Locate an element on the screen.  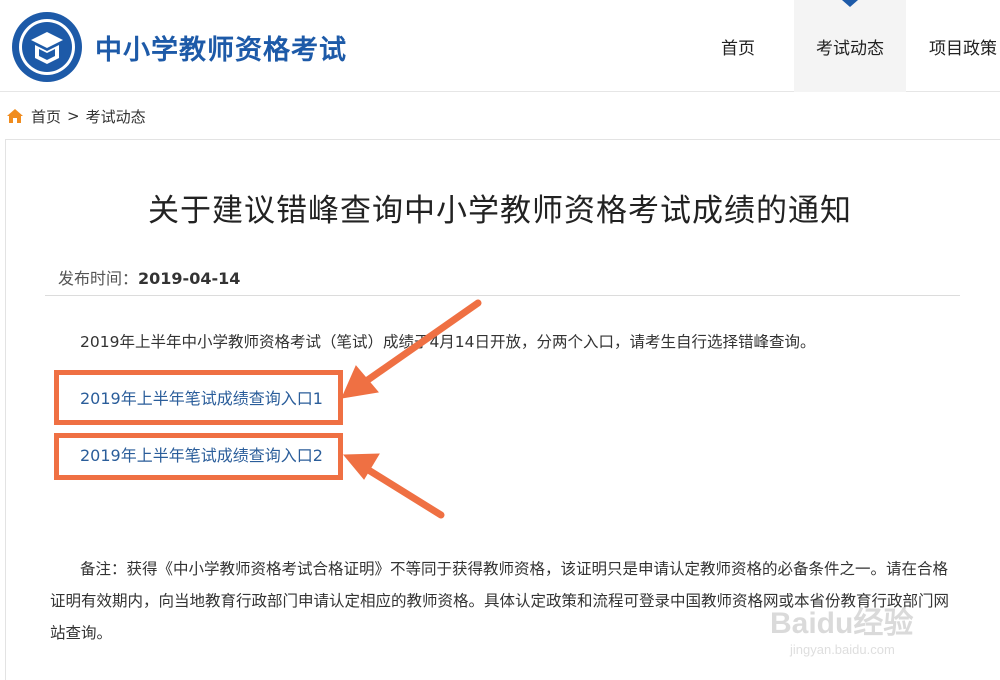
watermark: Baidu经验 jingyan.baidu.com is located at coordinates (860, 633).